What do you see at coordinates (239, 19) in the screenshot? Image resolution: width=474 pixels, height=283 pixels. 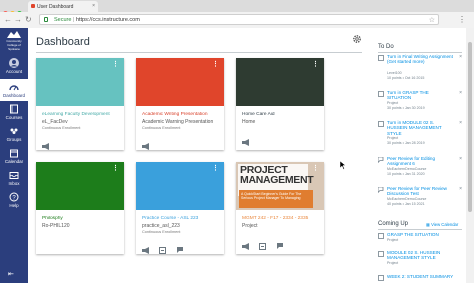 I see `address-bar: Secure | https://ccs.instructure.com ☆` at bounding box center [239, 19].